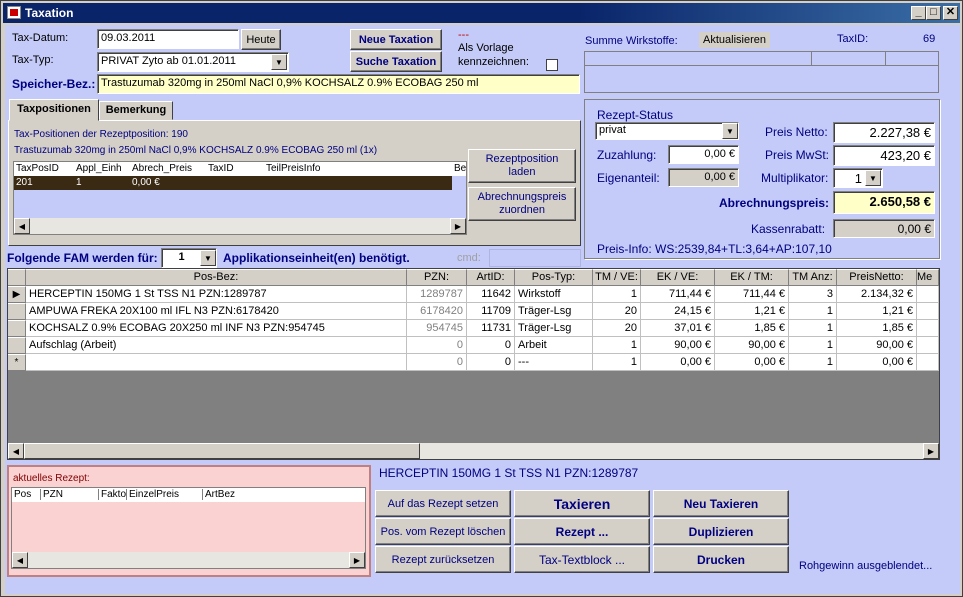 The image size is (963, 597). I want to click on rezept-status-select: privat, so click(667, 131).